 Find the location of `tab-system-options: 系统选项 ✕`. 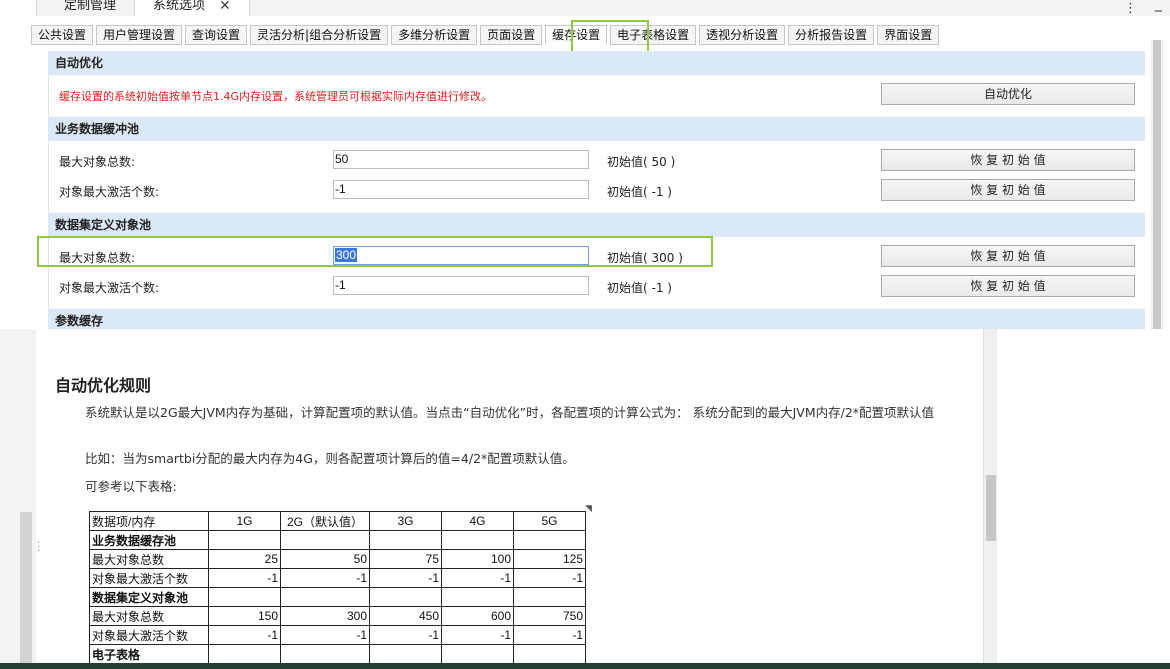

tab-system-options: 系统选项 ✕ is located at coordinates (192, 8).